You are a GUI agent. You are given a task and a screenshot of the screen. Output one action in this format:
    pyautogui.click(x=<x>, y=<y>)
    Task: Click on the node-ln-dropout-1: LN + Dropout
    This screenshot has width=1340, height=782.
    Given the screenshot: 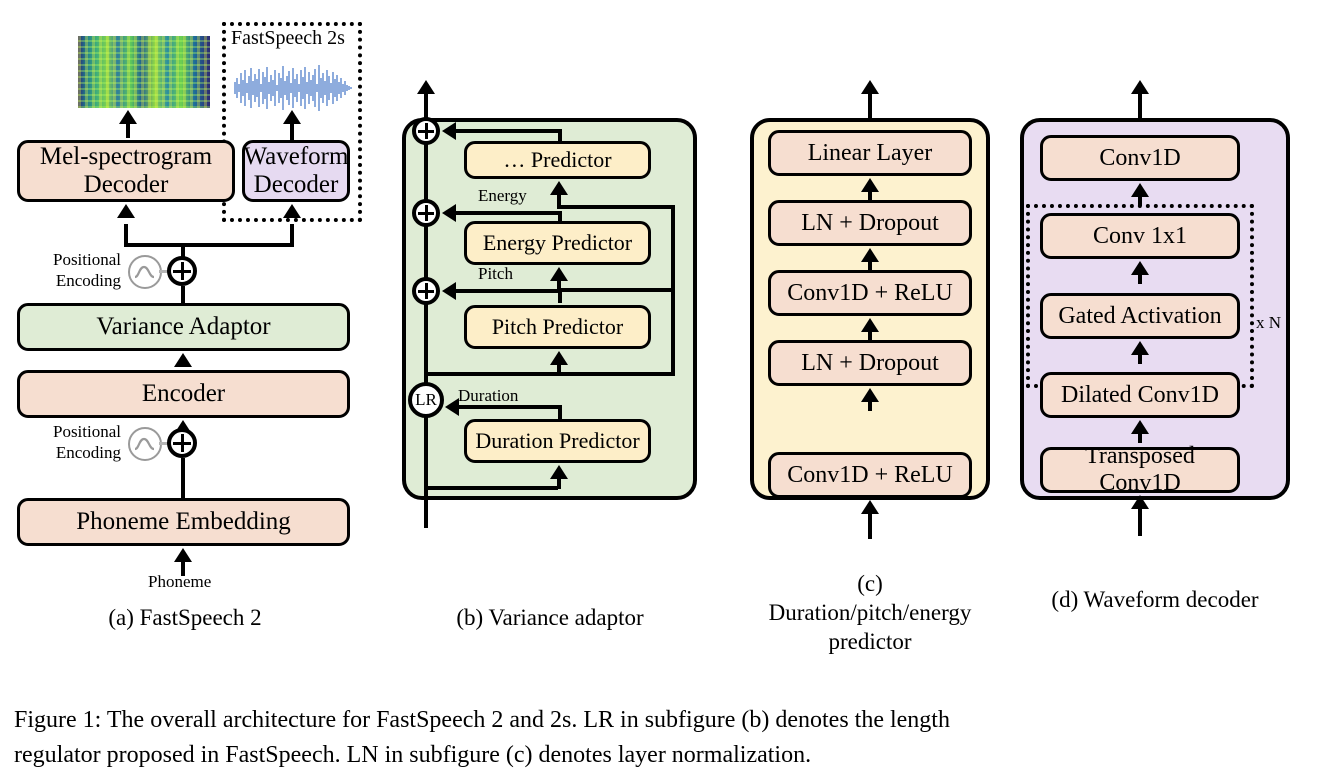 What is the action you would take?
    pyautogui.click(x=870, y=363)
    